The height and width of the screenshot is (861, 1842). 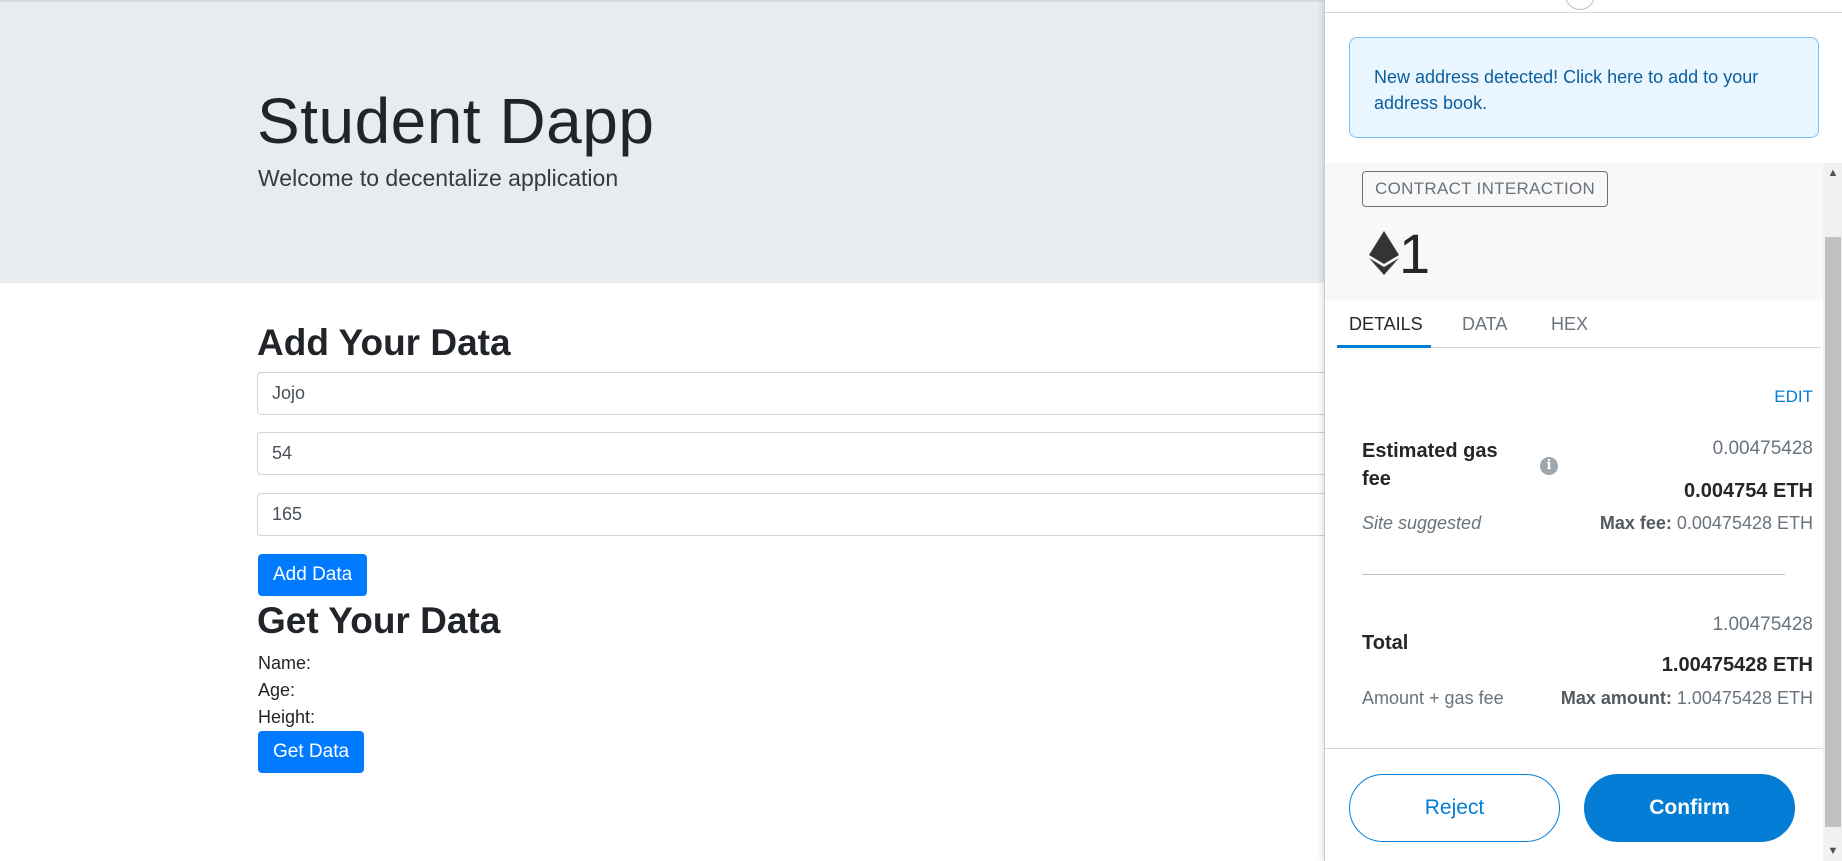 I want to click on gas-fee-label: Estimated gas fee, so click(x=1430, y=465).